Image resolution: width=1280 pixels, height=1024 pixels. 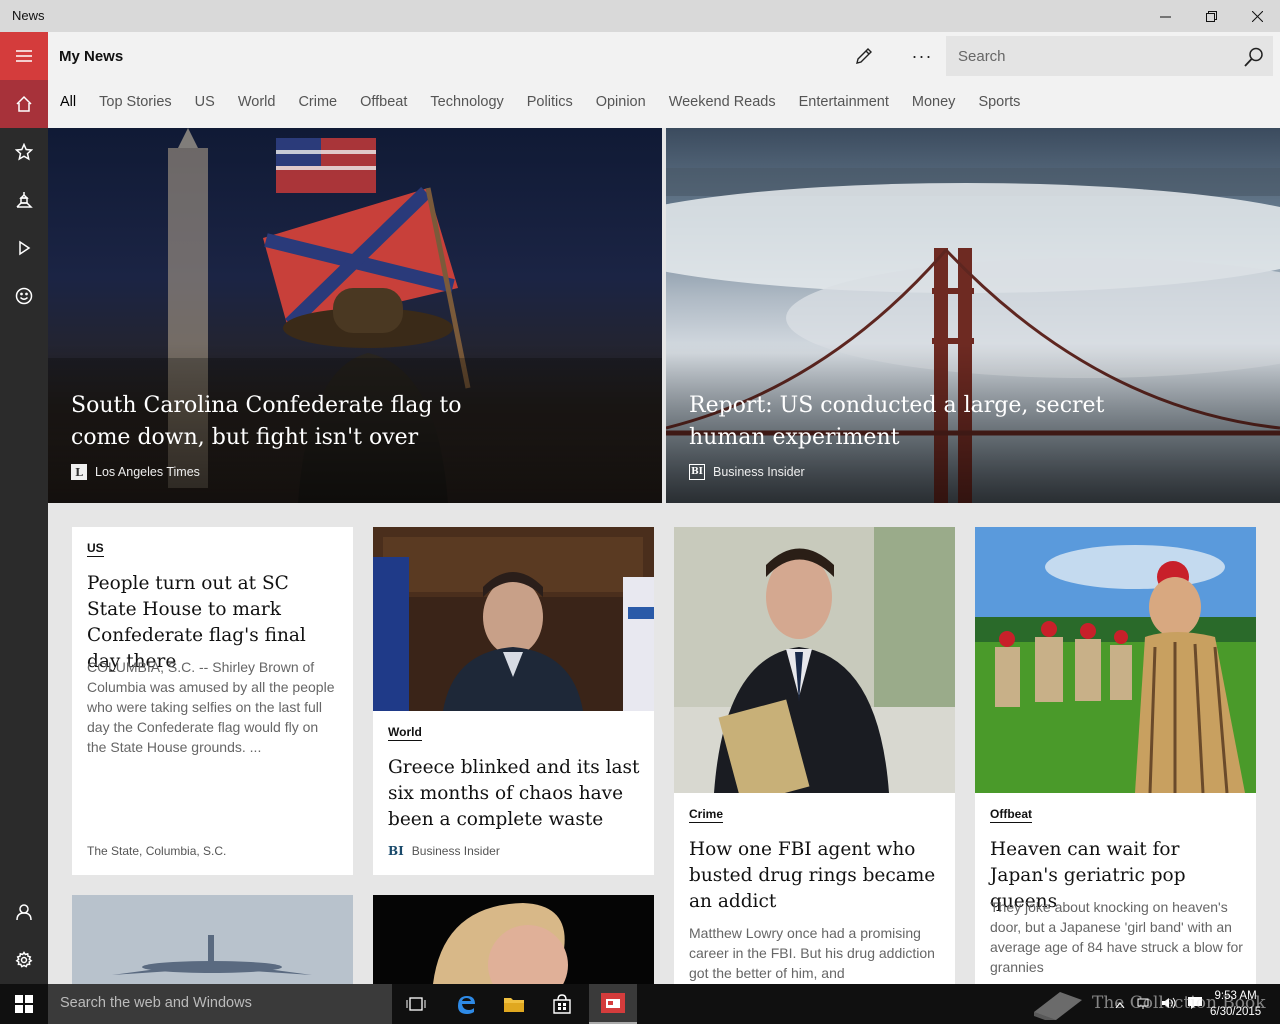 What do you see at coordinates (95, 549) in the screenshot?
I see `card-category: US` at bounding box center [95, 549].